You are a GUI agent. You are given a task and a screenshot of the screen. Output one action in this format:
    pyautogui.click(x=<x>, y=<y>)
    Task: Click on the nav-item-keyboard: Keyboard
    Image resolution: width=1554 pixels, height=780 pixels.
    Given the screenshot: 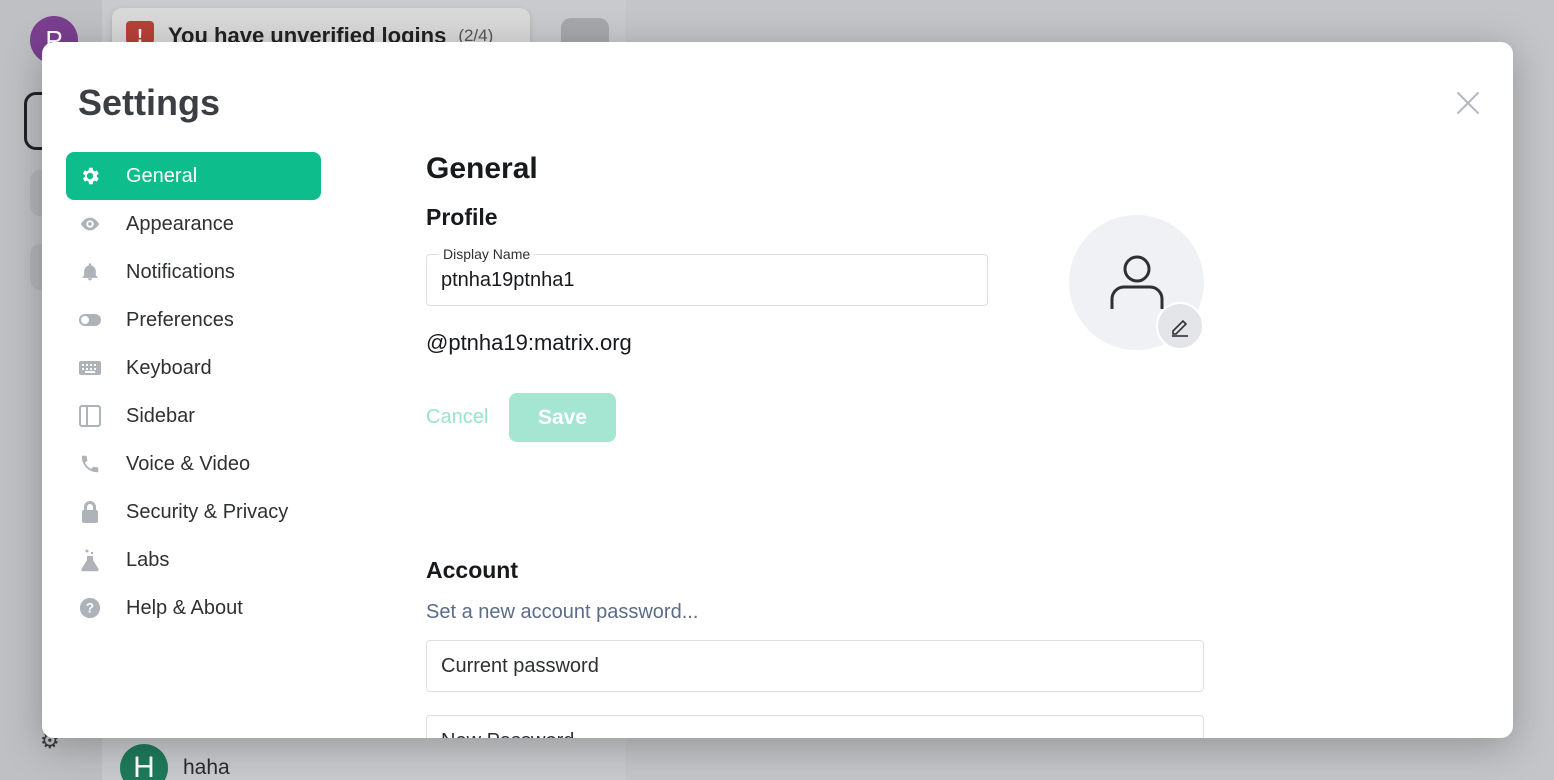 What is the action you would take?
    pyautogui.click(x=193, y=368)
    